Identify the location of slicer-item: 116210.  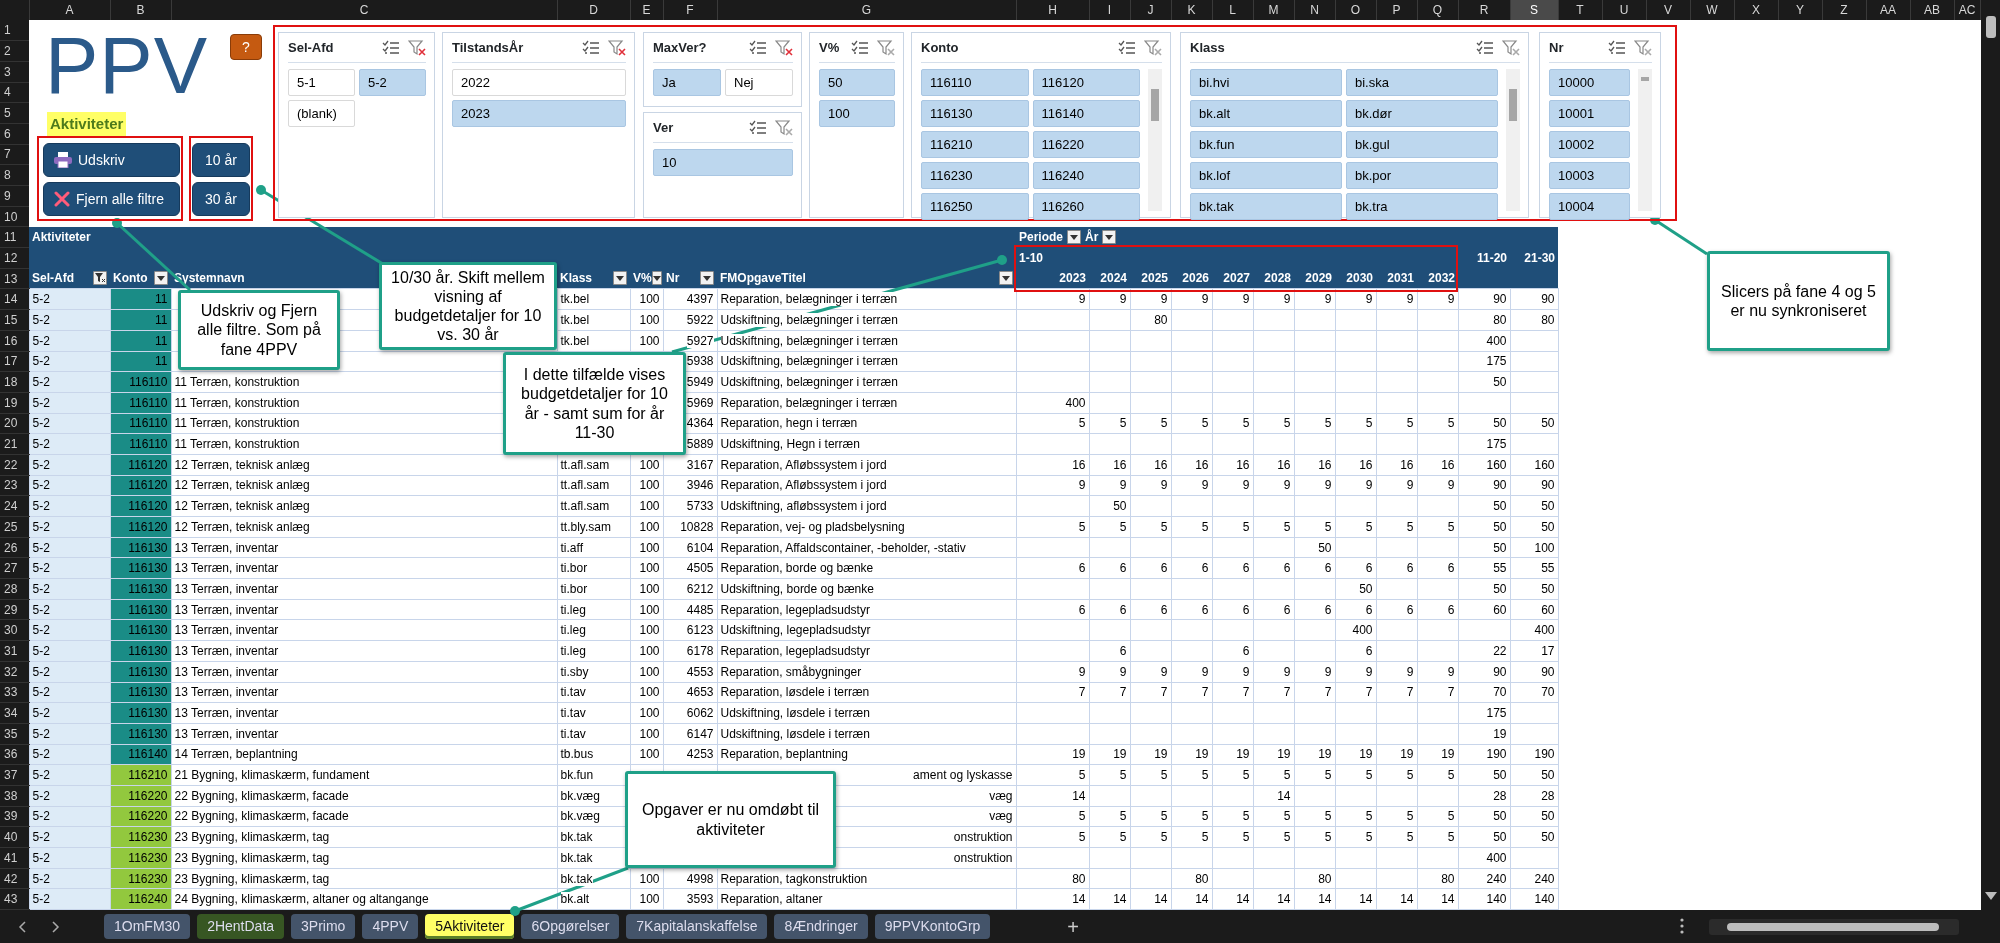
(975, 144).